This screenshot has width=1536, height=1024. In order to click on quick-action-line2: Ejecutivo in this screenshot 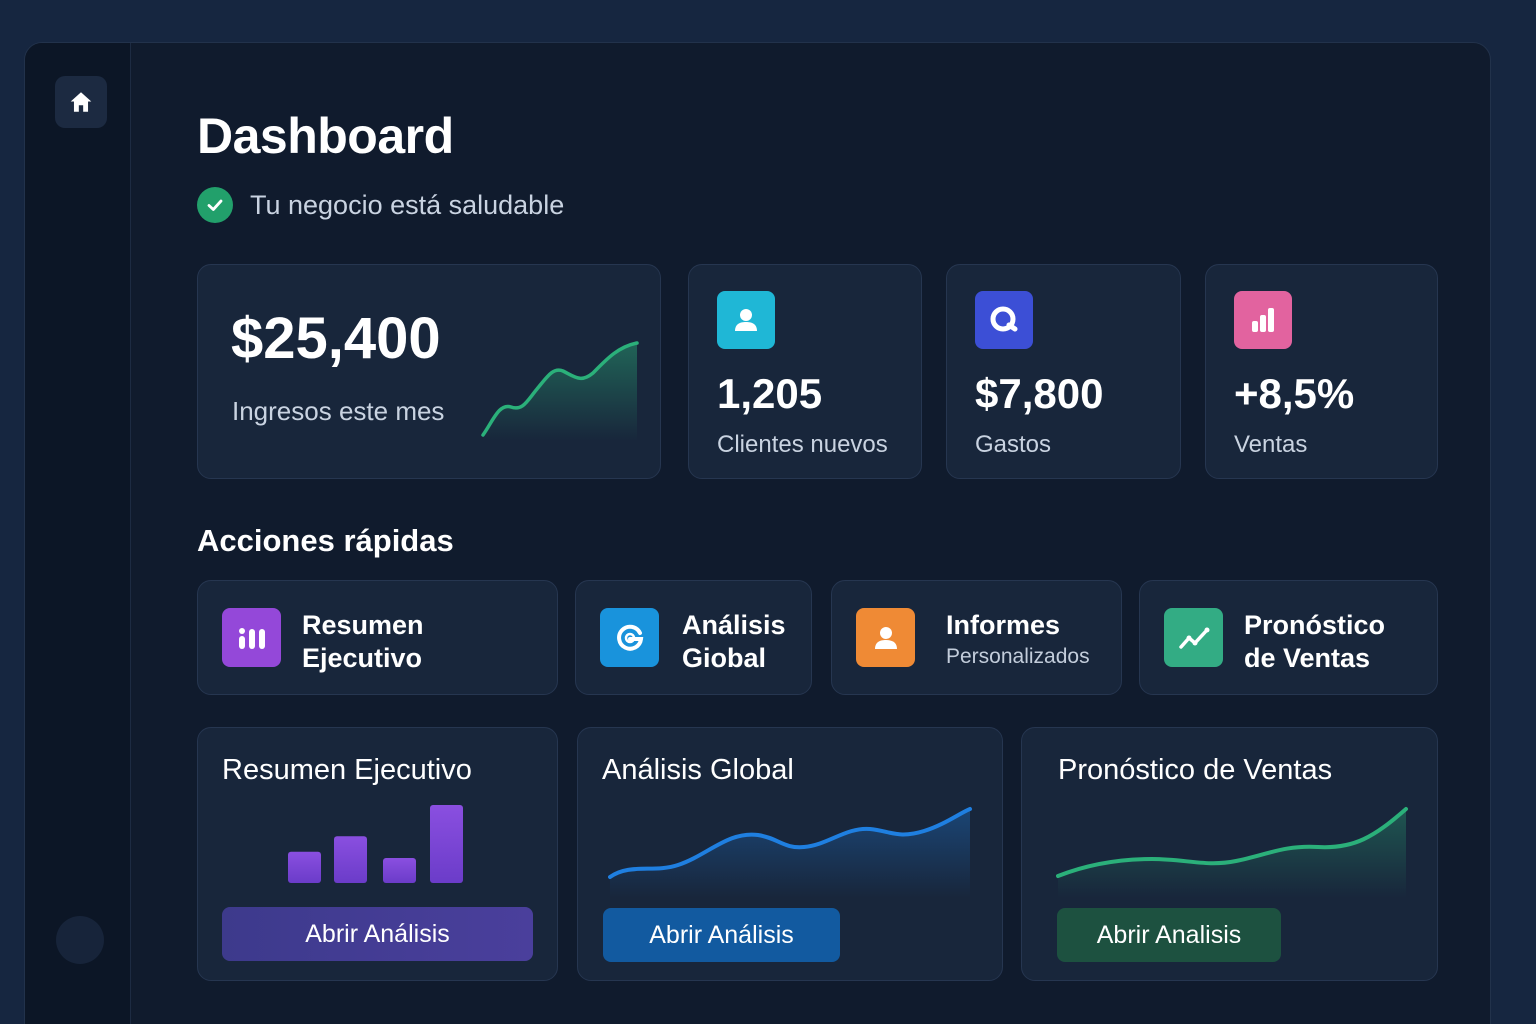, I will do `click(362, 658)`.